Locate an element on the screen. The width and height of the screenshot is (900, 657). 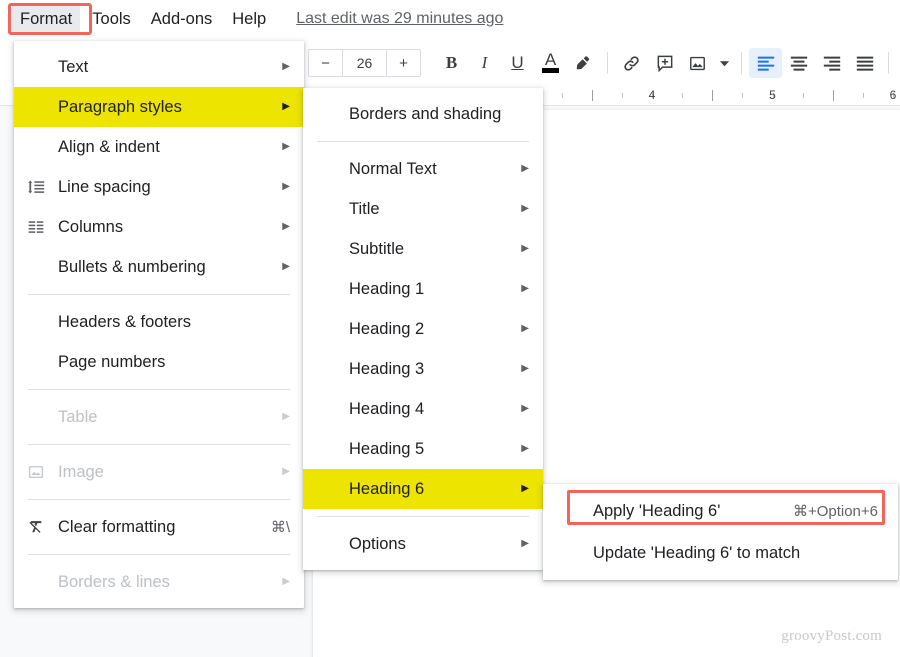
align-right-icon is located at coordinates (832, 63).